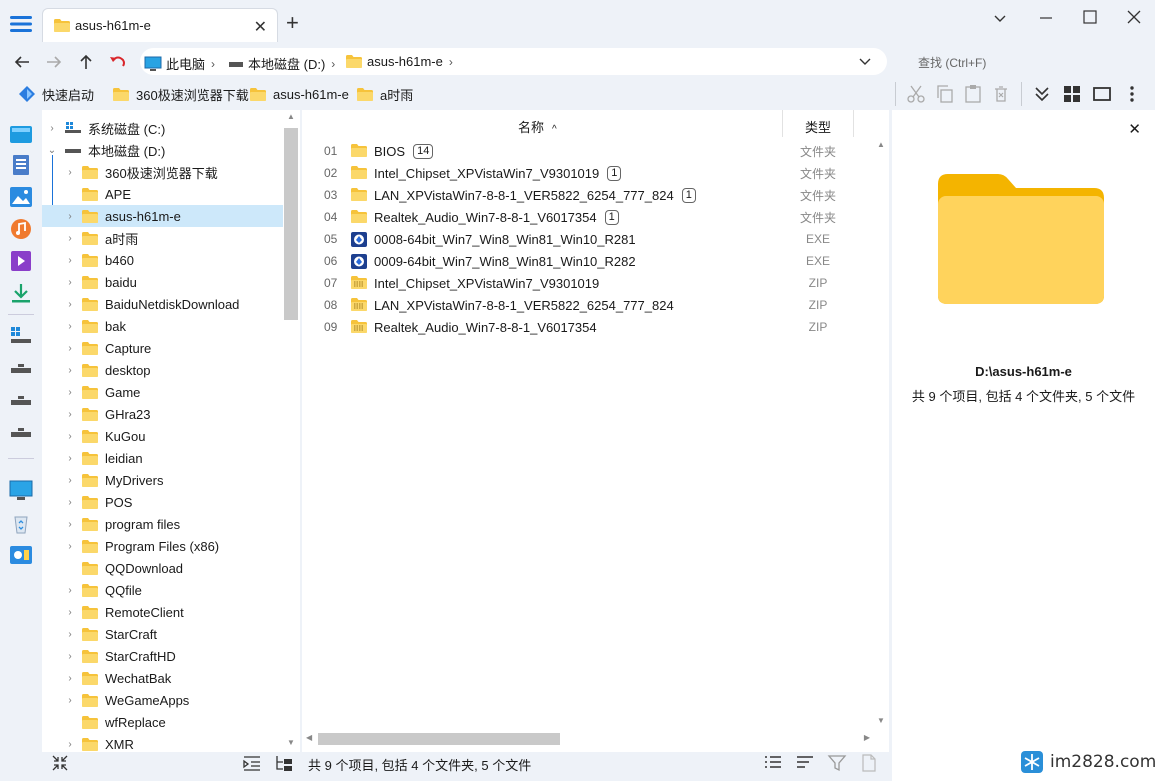  Describe the element at coordinates (537, 126) in the screenshot. I see `column-name: 名称 ^` at that location.